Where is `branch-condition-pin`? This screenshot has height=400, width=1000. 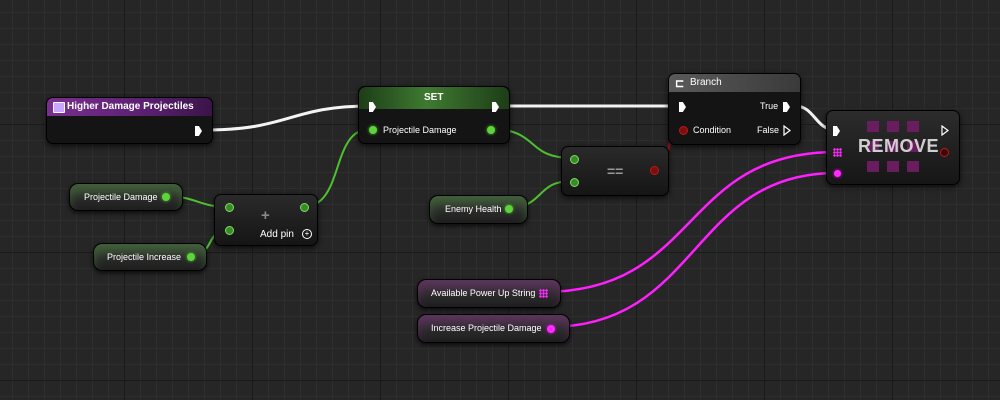 branch-condition-pin is located at coordinates (683, 130).